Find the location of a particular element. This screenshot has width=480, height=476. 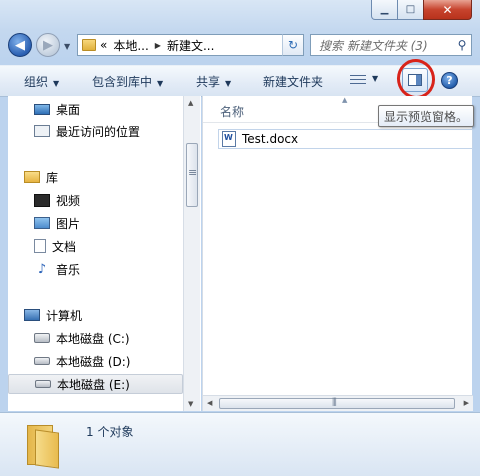

help-icon: ? is located at coordinates (449, 80).